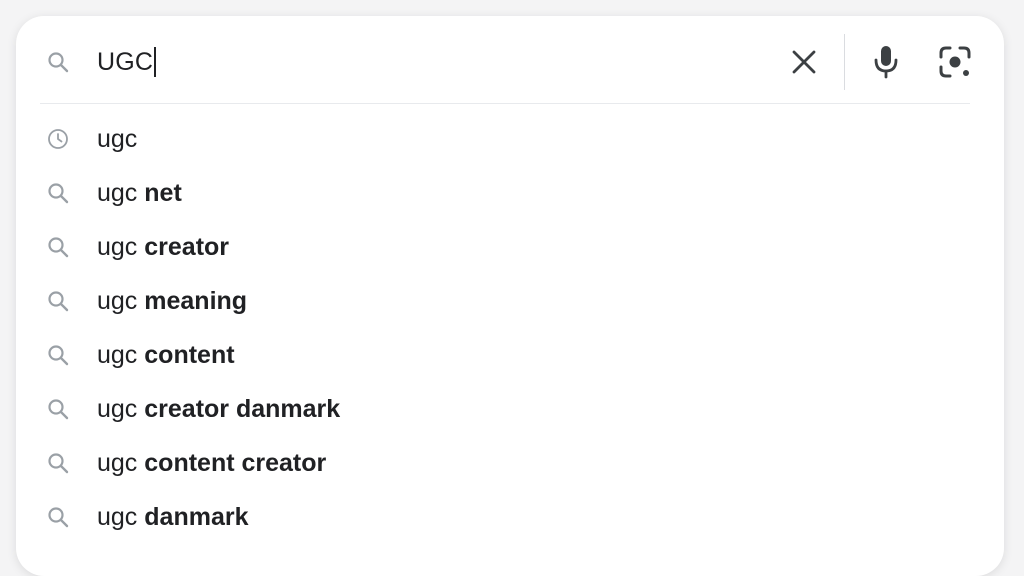 The width and height of the screenshot is (1024, 576). I want to click on suggestion-text: ugc meaning, so click(172, 301).